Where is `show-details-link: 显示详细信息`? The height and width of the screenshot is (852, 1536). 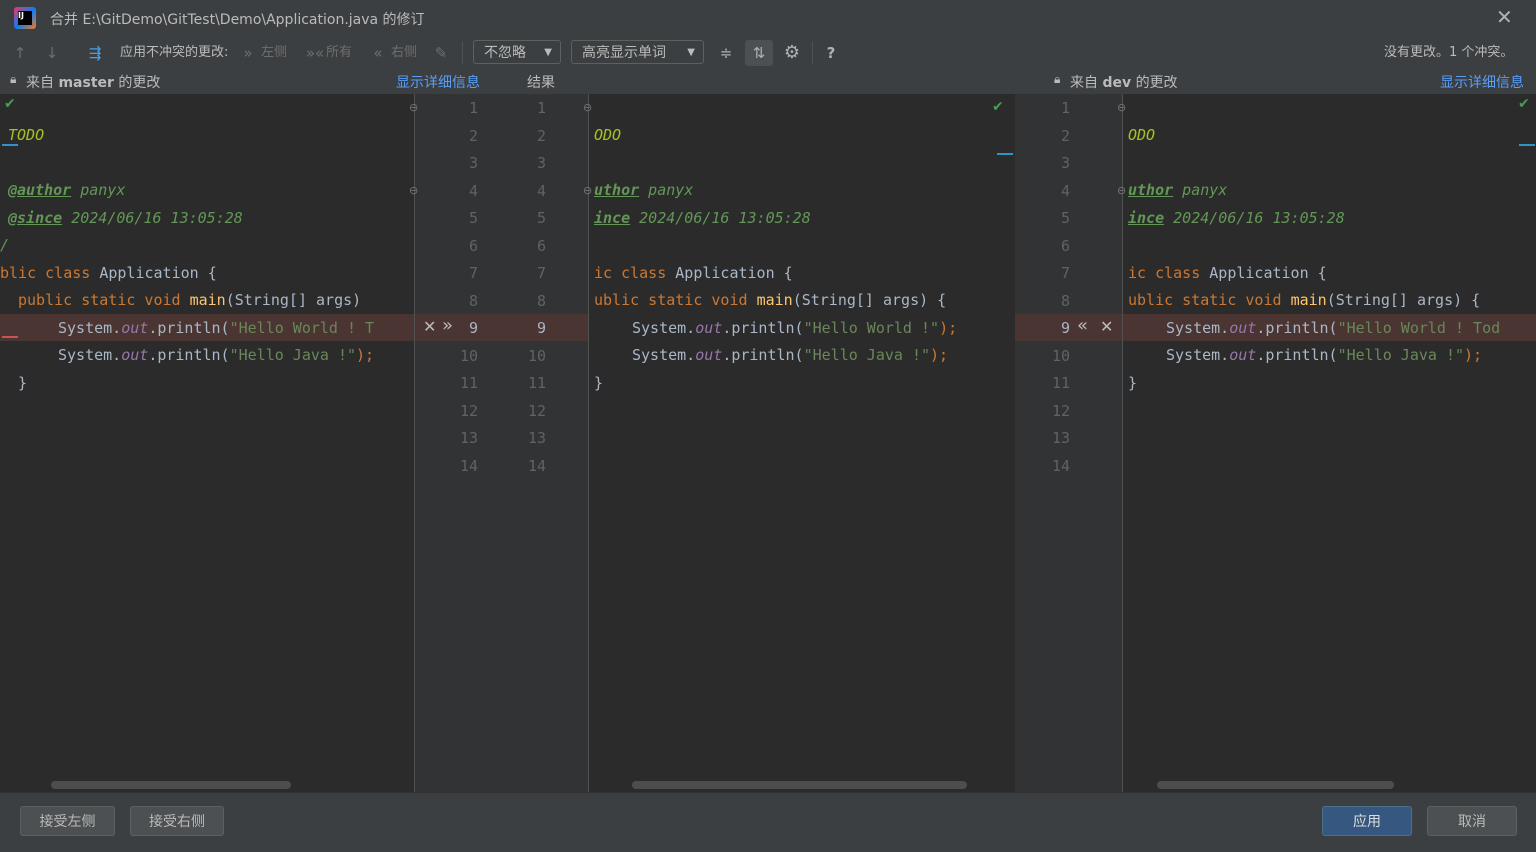 show-details-link: 显示详细信息 is located at coordinates (438, 82).